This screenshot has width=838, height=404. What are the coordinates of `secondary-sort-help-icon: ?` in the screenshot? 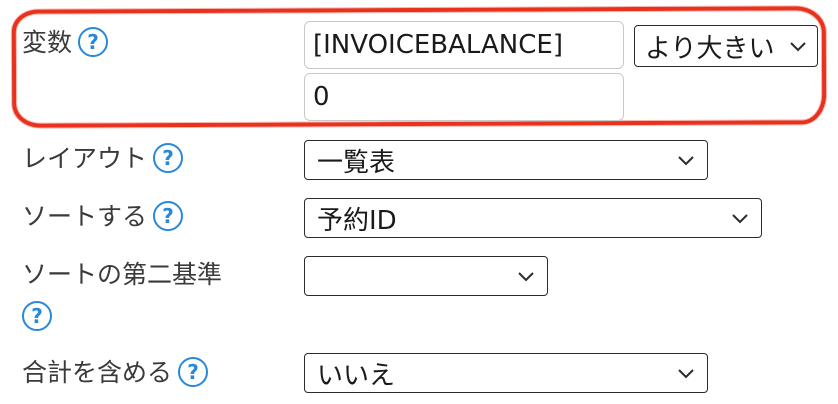 It's located at (37, 316).